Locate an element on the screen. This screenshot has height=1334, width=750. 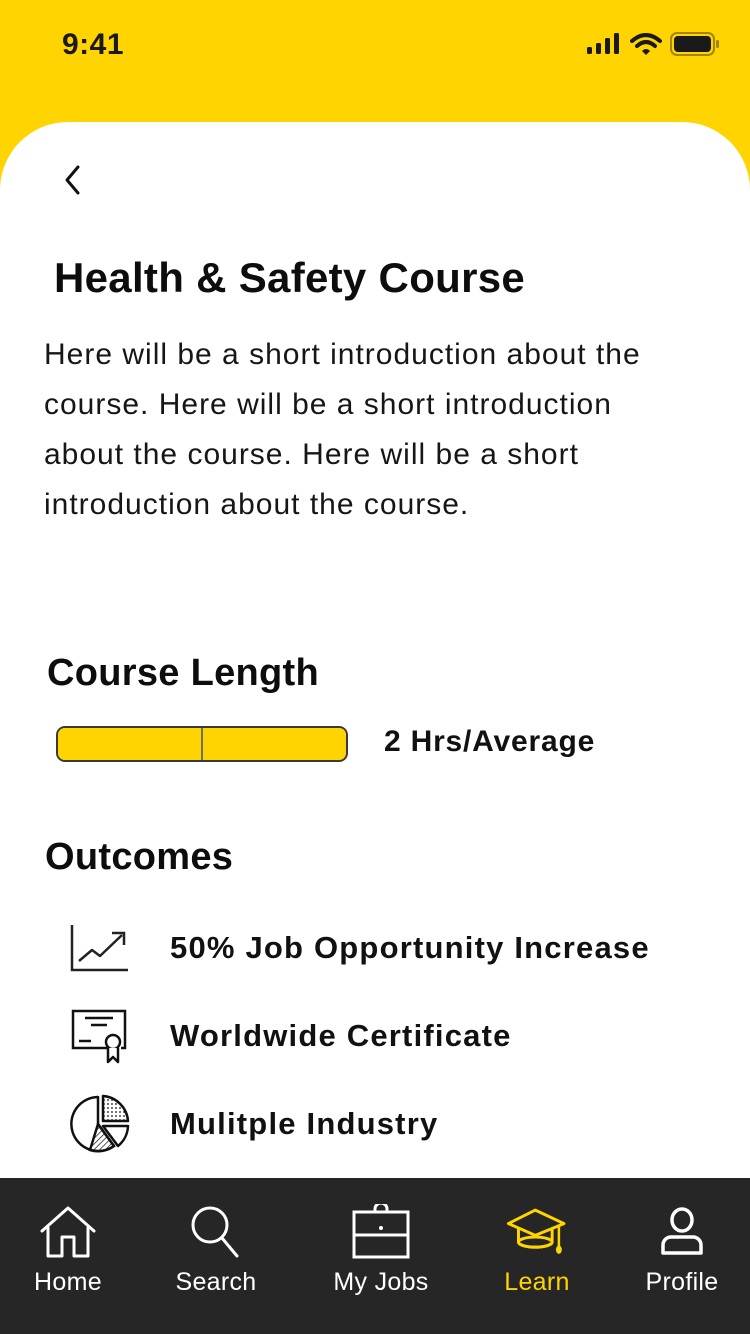
outcome-label: Worldwide Certificate is located at coordinates (341, 1035).